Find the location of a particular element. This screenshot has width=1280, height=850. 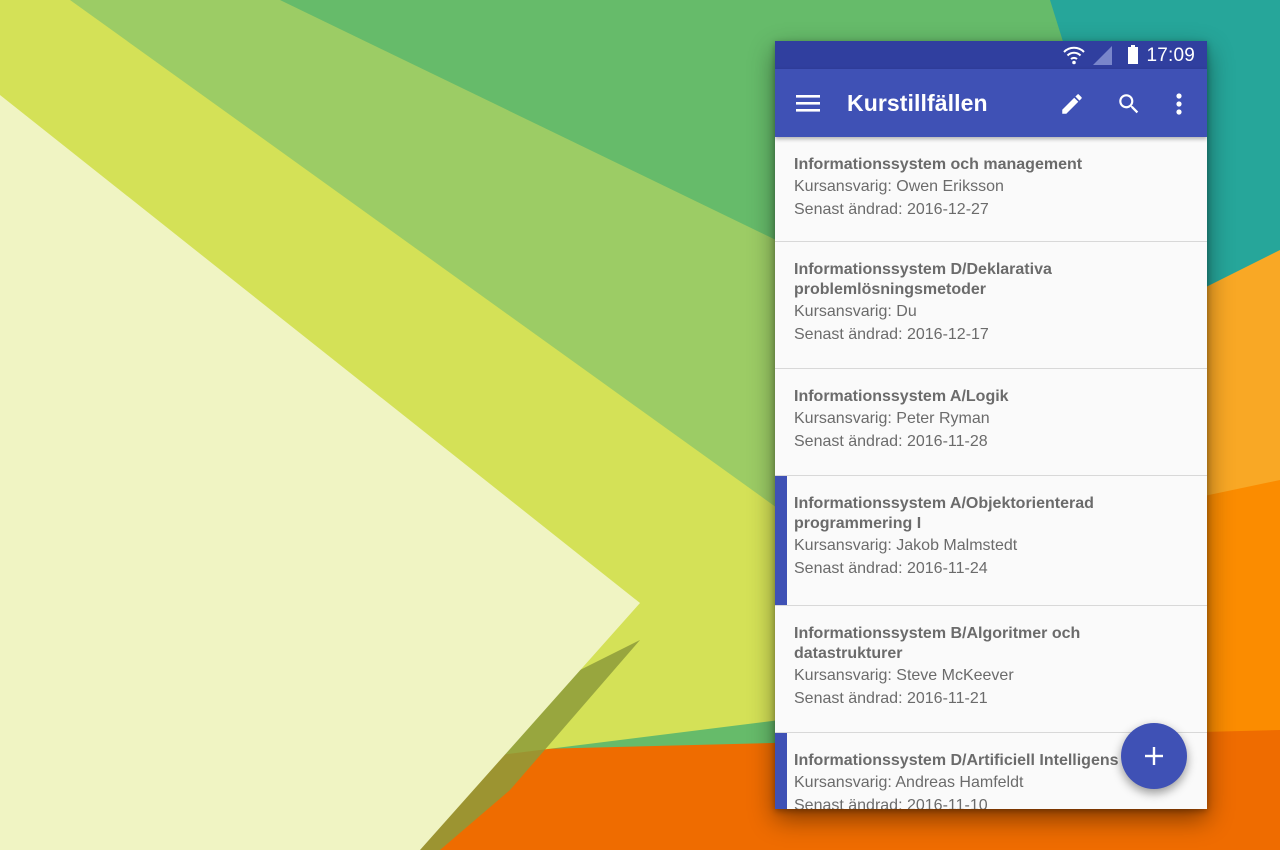

search-icon is located at coordinates (1129, 104).